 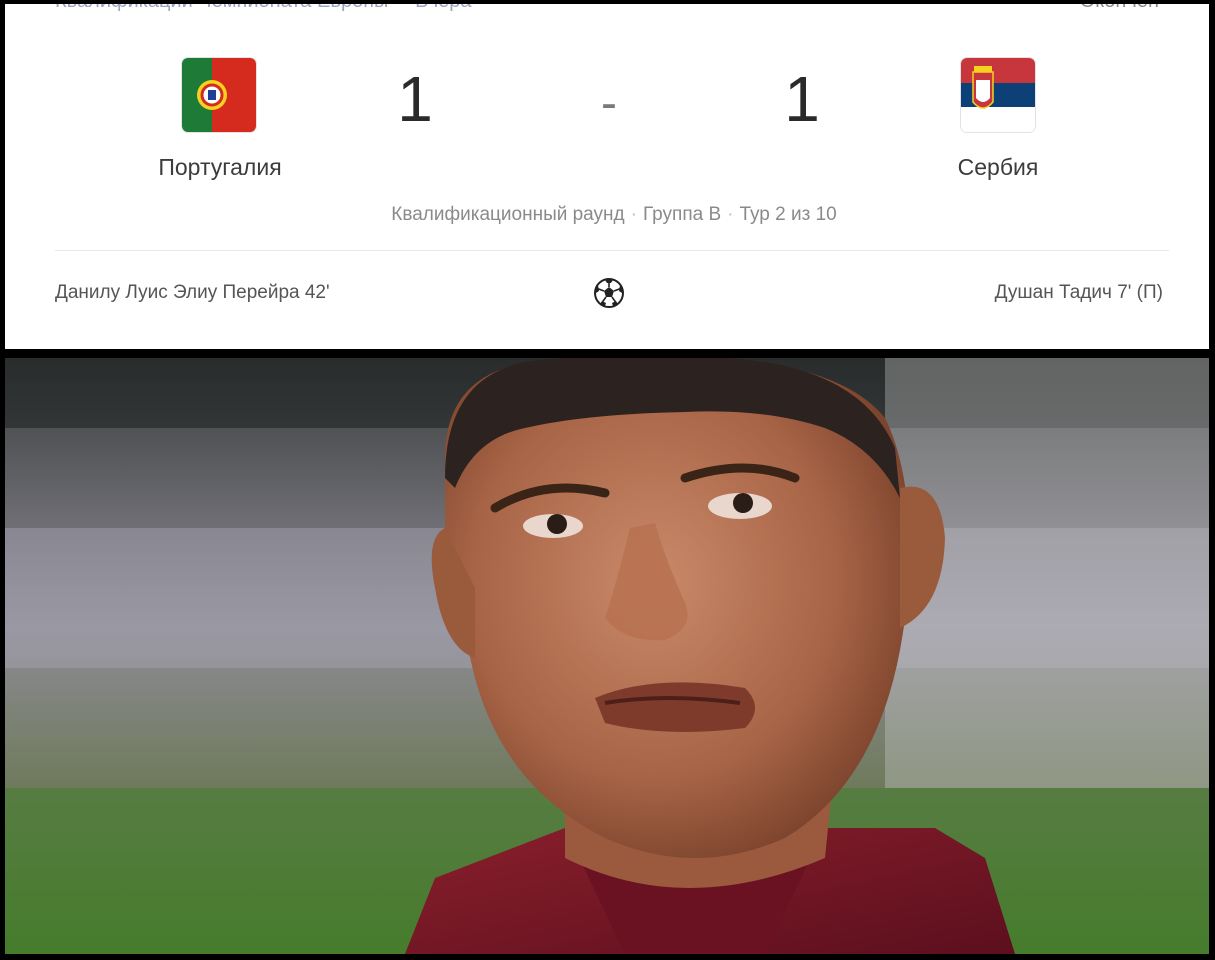 What do you see at coordinates (415, 99) in the screenshot?
I see `home-score: 1` at bounding box center [415, 99].